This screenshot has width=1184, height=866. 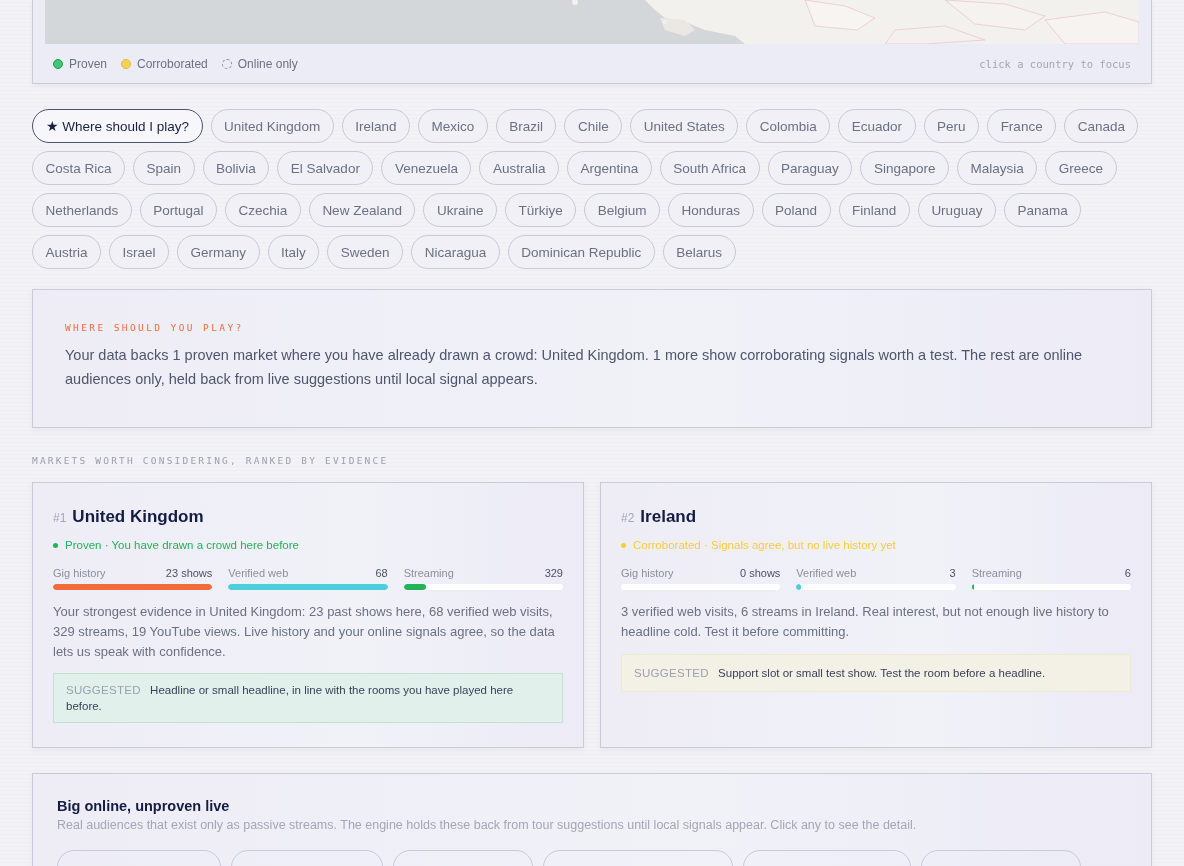 What do you see at coordinates (540, 210) in the screenshot?
I see `country-chip: Türkiye` at bounding box center [540, 210].